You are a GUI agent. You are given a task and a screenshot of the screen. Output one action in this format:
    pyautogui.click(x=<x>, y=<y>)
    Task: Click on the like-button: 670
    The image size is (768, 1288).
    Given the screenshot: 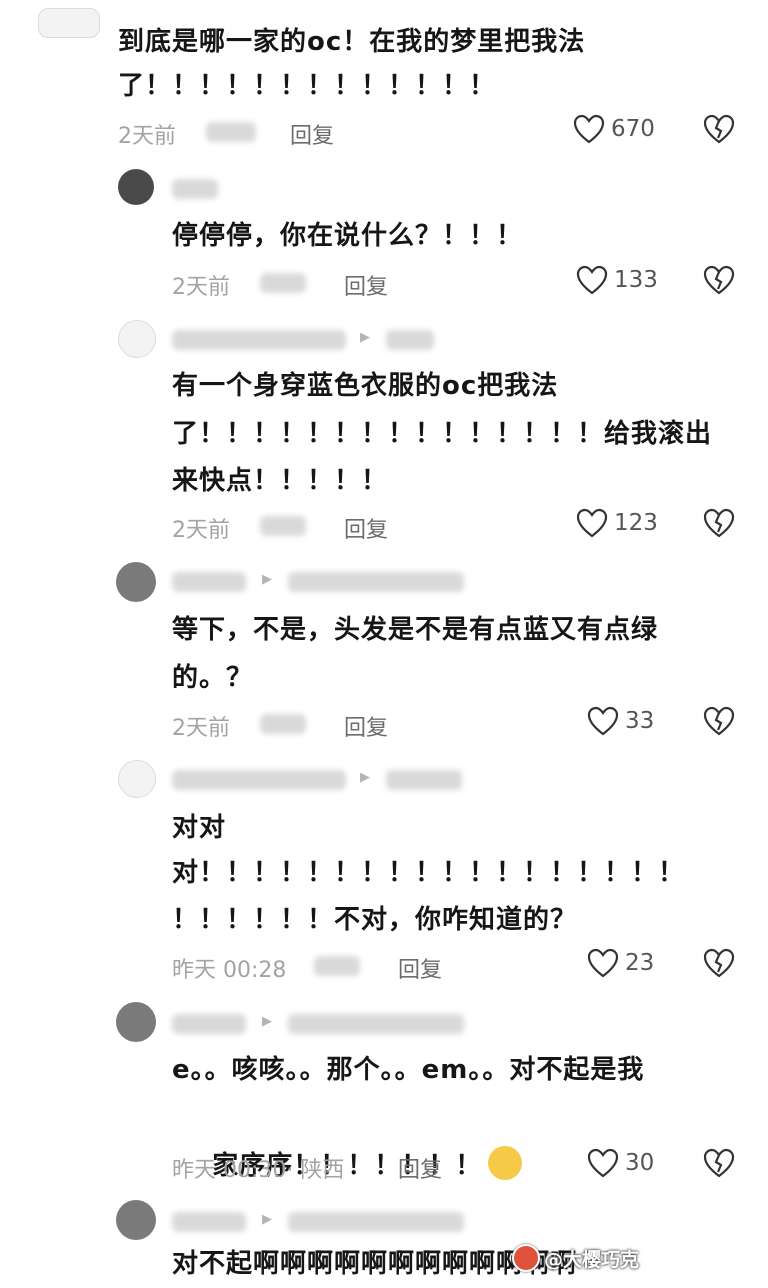 What is the action you would take?
    pyautogui.click(x=614, y=129)
    